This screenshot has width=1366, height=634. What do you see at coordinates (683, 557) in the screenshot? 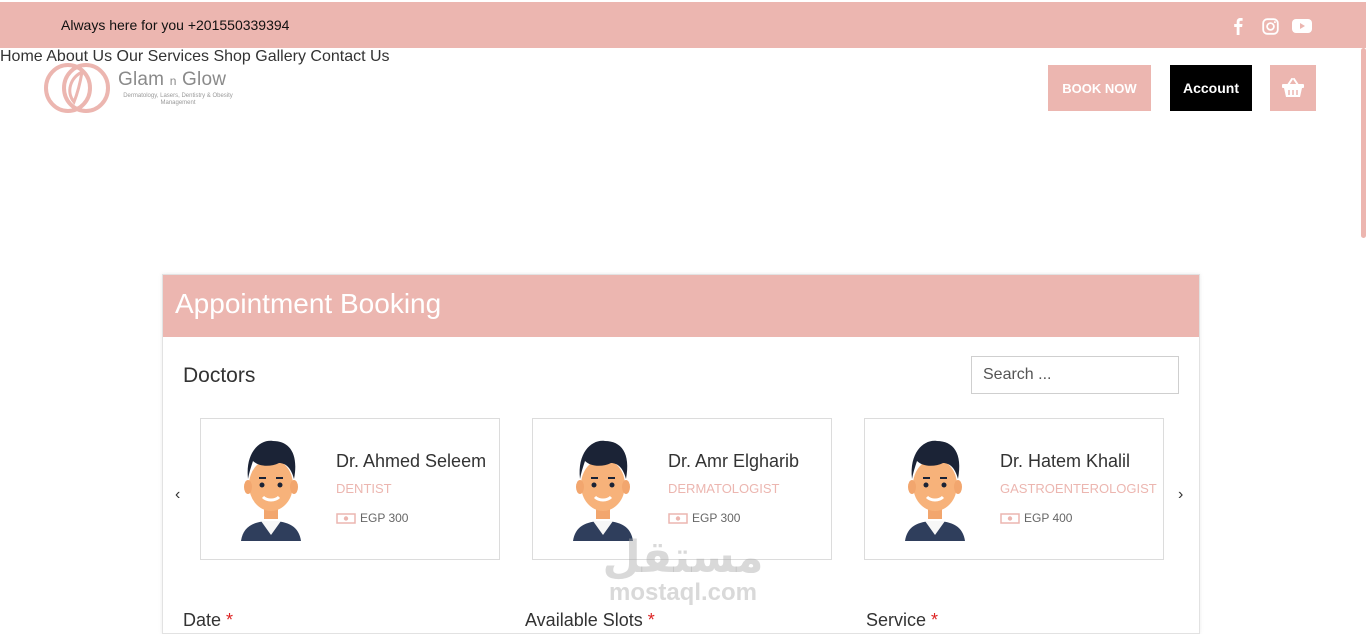
I see `watermark-arabic: مستقل` at bounding box center [683, 557].